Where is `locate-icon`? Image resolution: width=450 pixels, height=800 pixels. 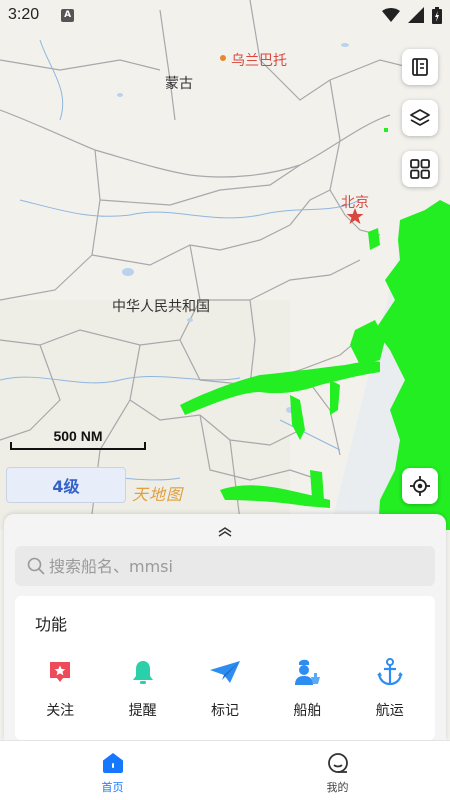
locate-icon is located at coordinates (420, 486).